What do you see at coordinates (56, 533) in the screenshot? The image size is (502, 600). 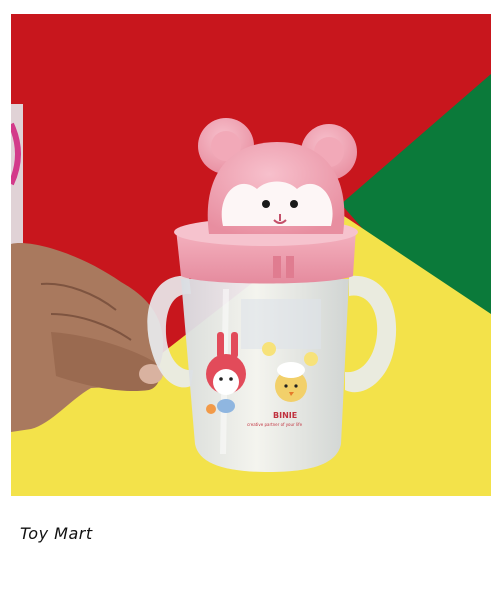 I see `shop-caption: Toy Mart` at bounding box center [56, 533].